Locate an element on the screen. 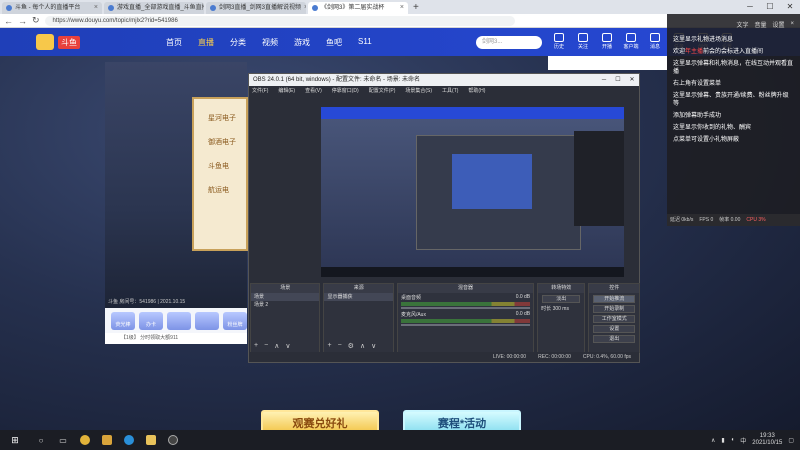 This screenshot has height=450, width=800. settings-button: 设置 is located at coordinates (614, 329).